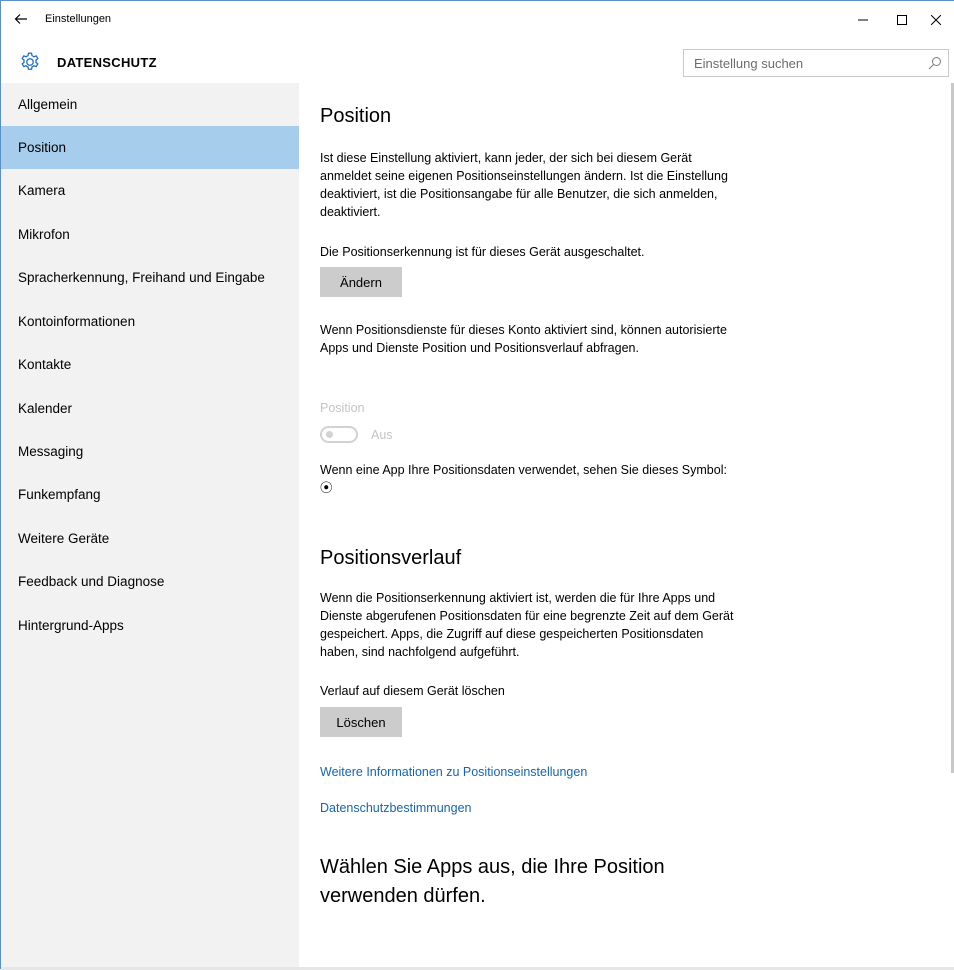 The height and width of the screenshot is (970, 954). I want to click on close-button, so click(935, 20).